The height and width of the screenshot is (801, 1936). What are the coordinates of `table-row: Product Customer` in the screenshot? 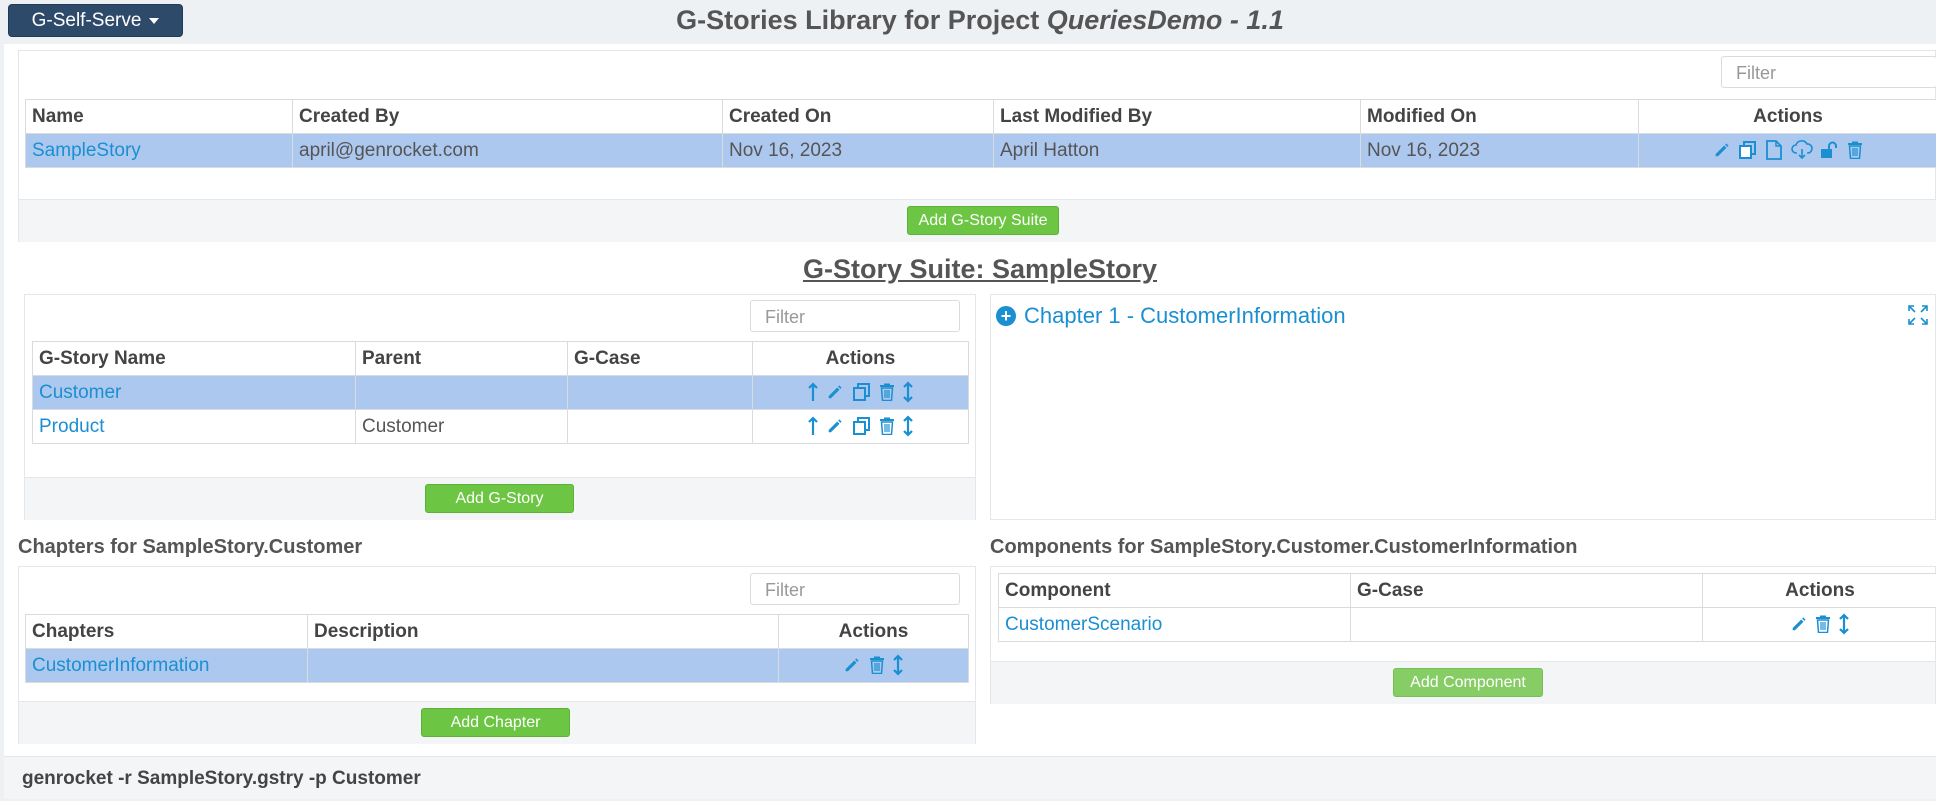 It's located at (500, 426).